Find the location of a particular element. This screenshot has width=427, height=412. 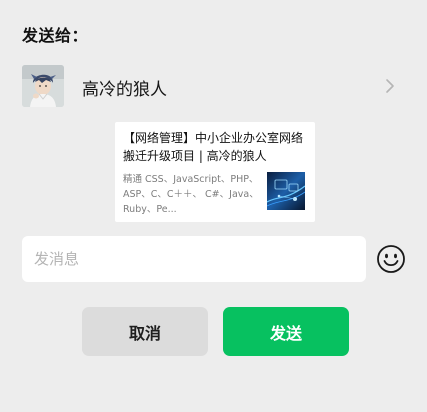

send-button: 发送 is located at coordinates (286, 331).